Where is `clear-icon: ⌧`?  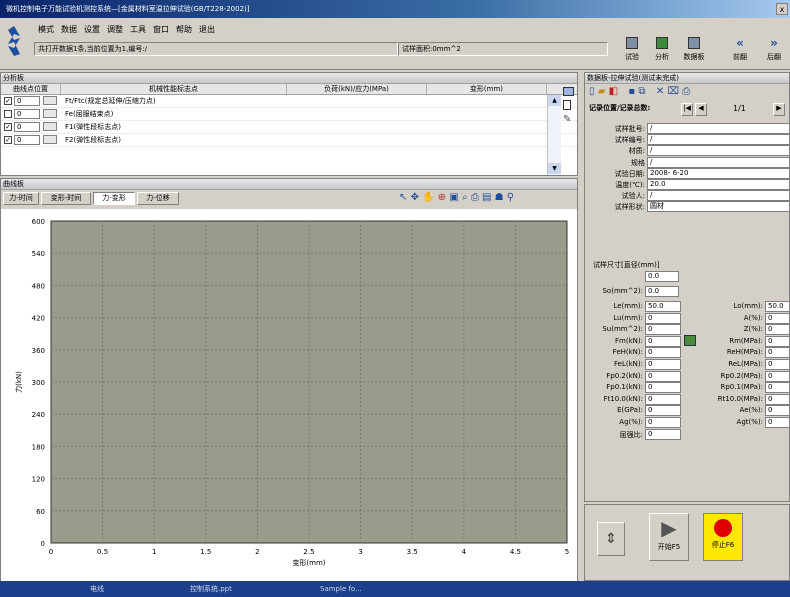
clear-icon: ⌧ is located at coordinates (673, 91).